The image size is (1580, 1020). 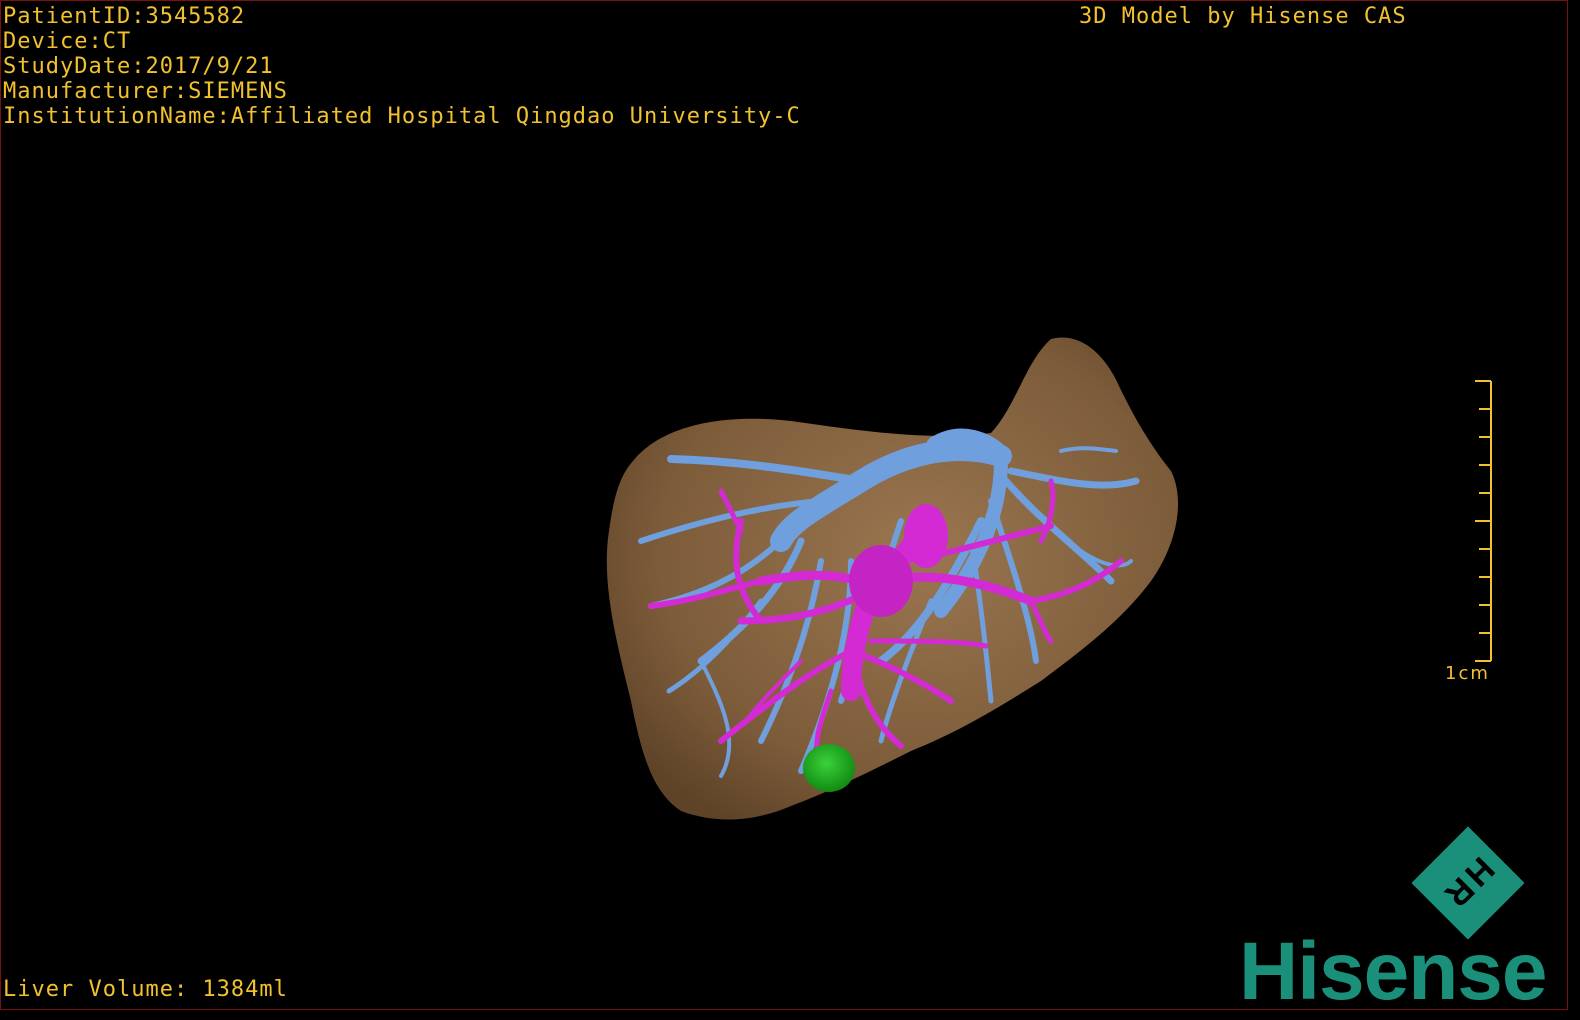 What do you see at coordinates (926, 536) in the screenshot?
I see `hepatic-vein-confluence` at bounding box center [926, 536].